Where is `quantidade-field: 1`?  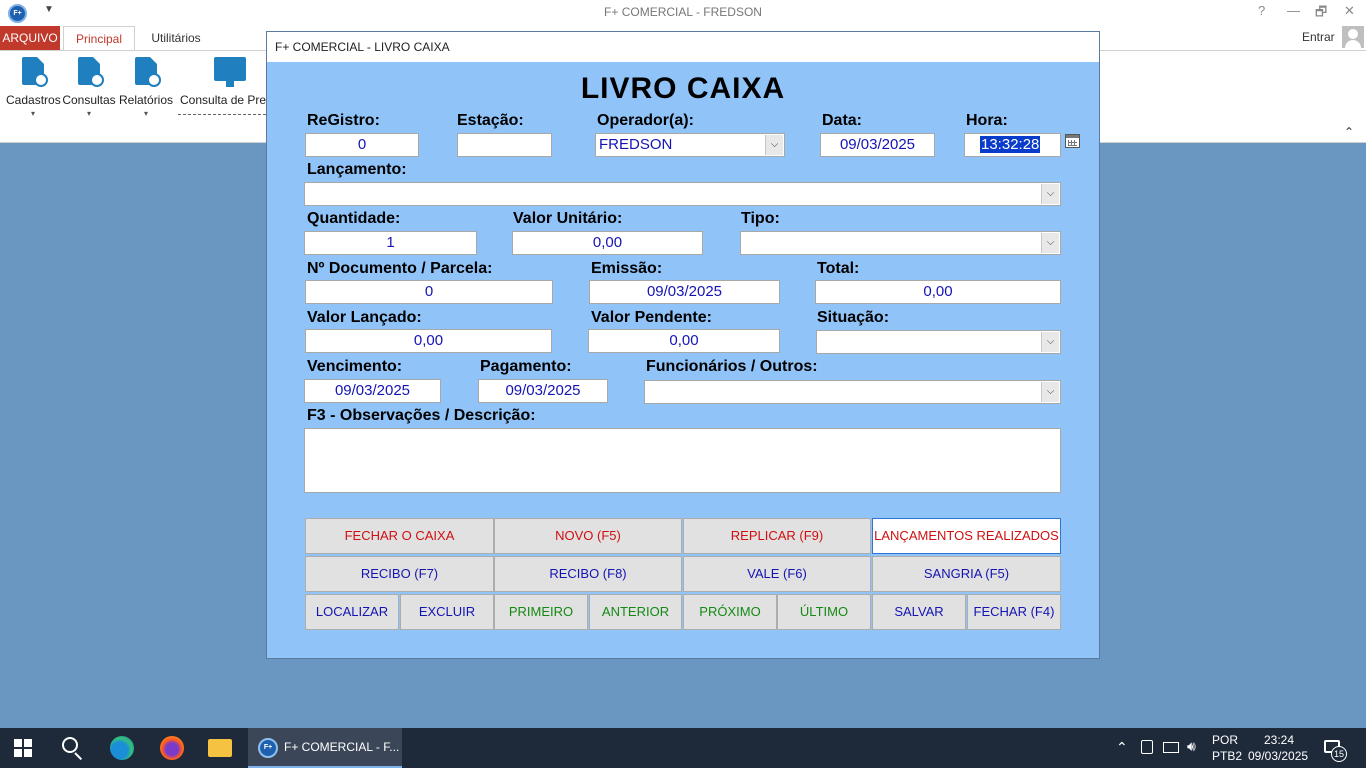 quantidade-field: 1 is located at coordinates (390, 243).